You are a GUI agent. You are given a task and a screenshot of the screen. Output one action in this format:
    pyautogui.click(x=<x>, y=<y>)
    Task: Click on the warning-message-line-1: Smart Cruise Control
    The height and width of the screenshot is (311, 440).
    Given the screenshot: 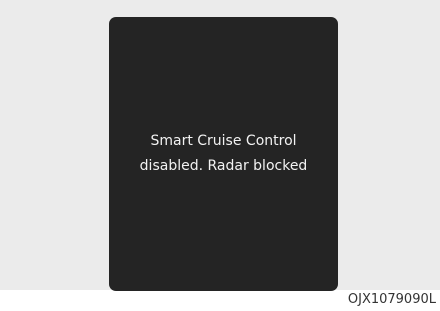 What is the action you would take?
    pyautogui.click(x=223, y=141)
    